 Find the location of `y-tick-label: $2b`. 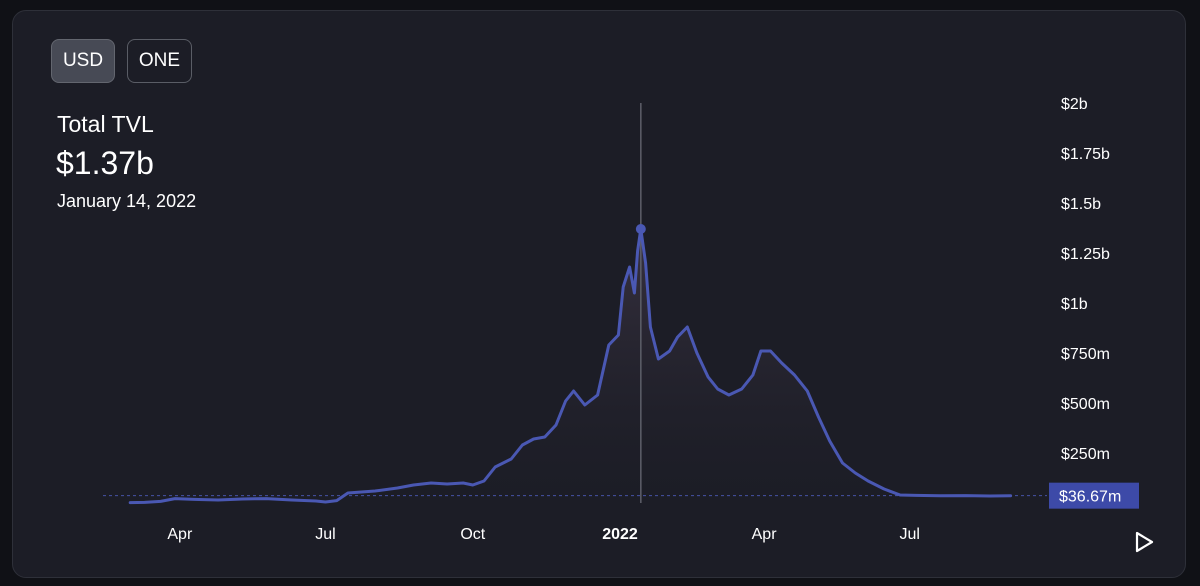

y-tick-label: $2b is located at coordinates (1074, 104).